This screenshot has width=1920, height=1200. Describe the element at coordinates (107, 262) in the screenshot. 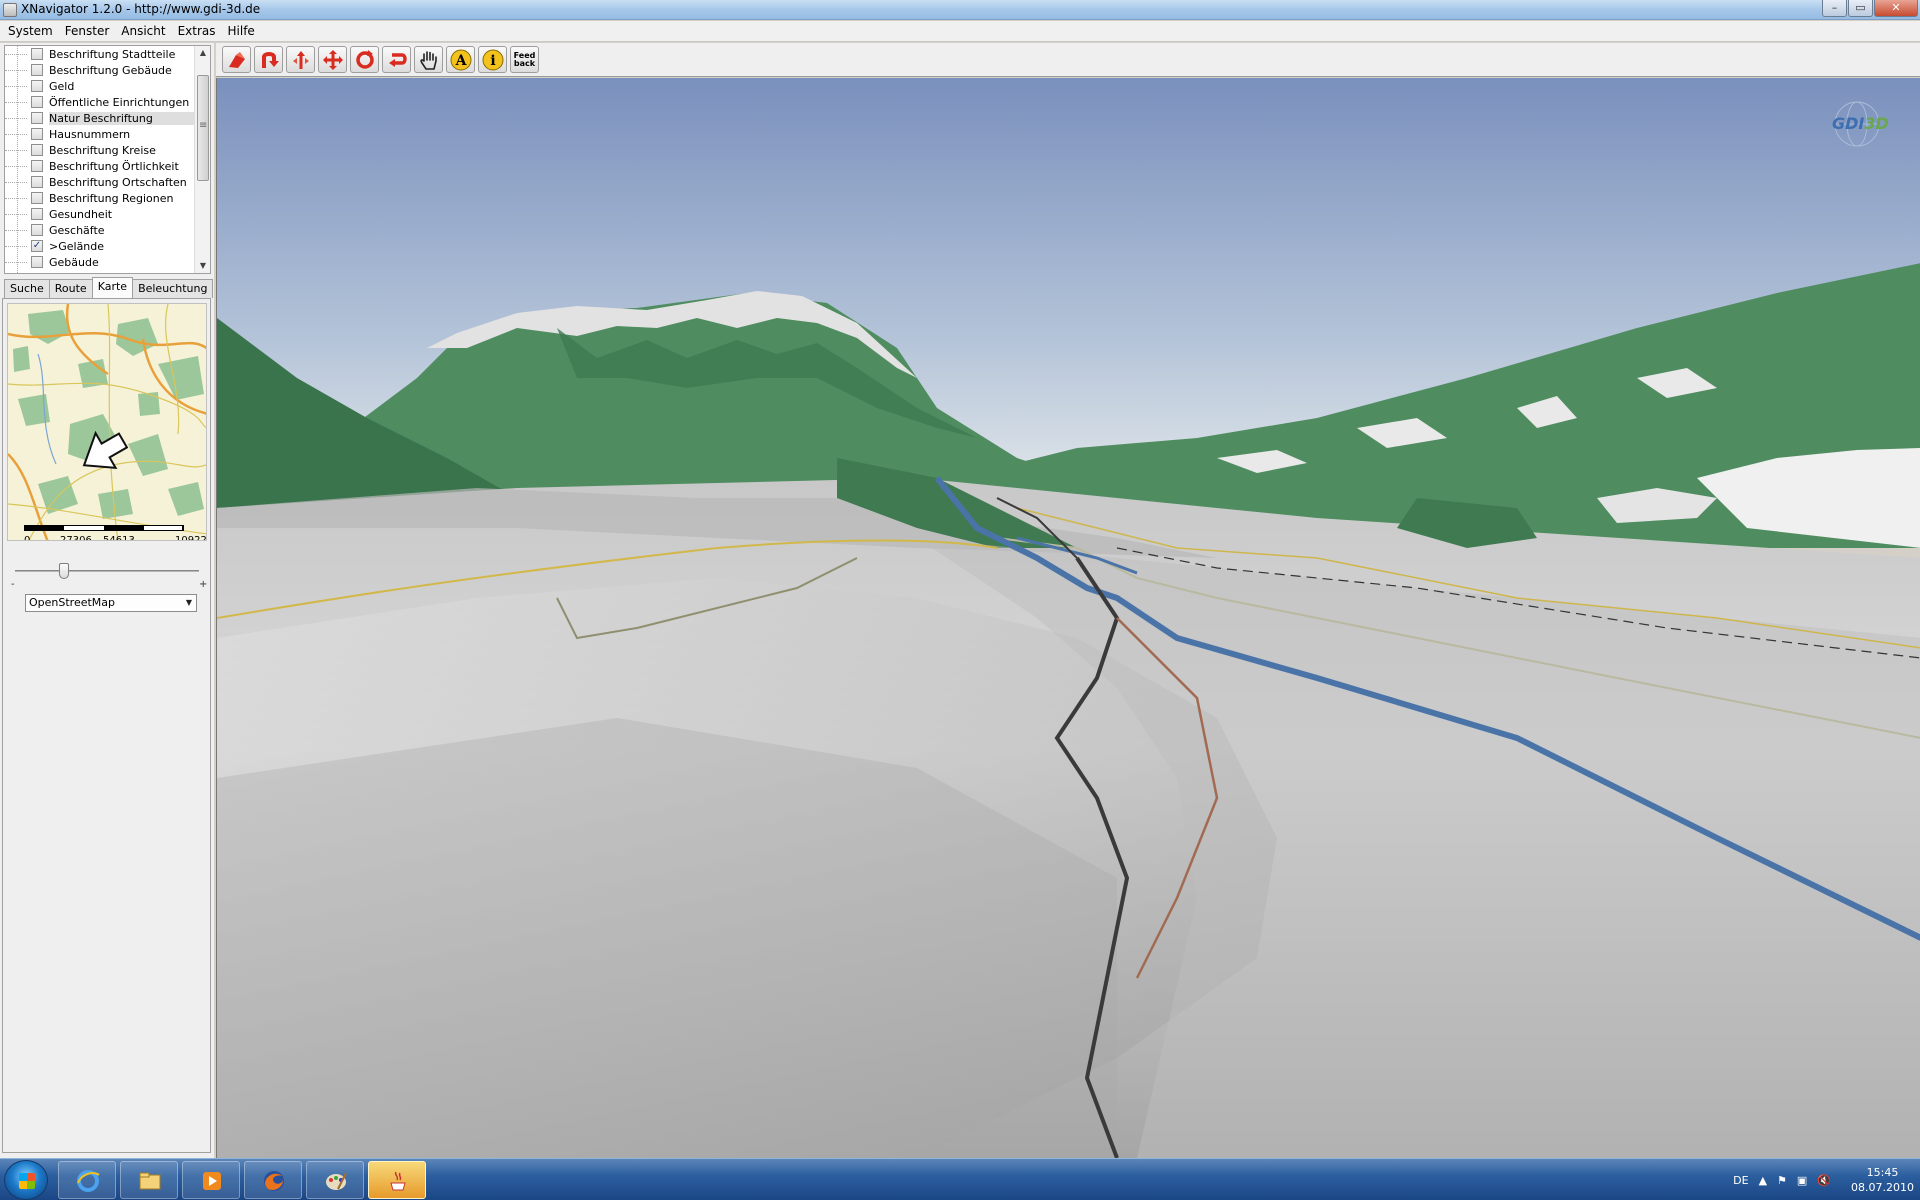

I see `layer-row: Gebäude` at that location.